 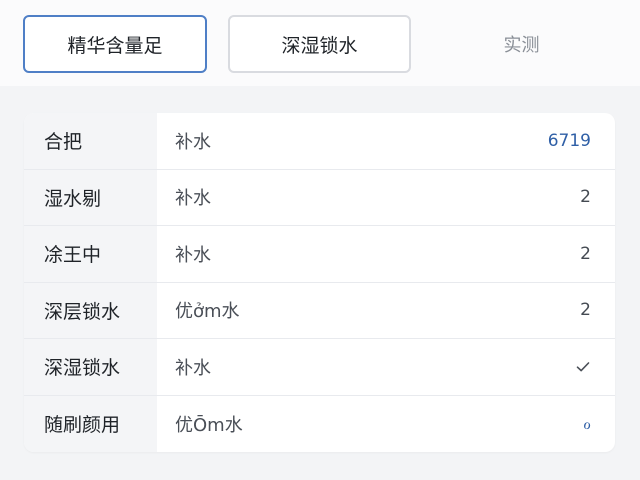 I want to click on table-row: 湿水剔 补水 2, so click(x=319, y=197).